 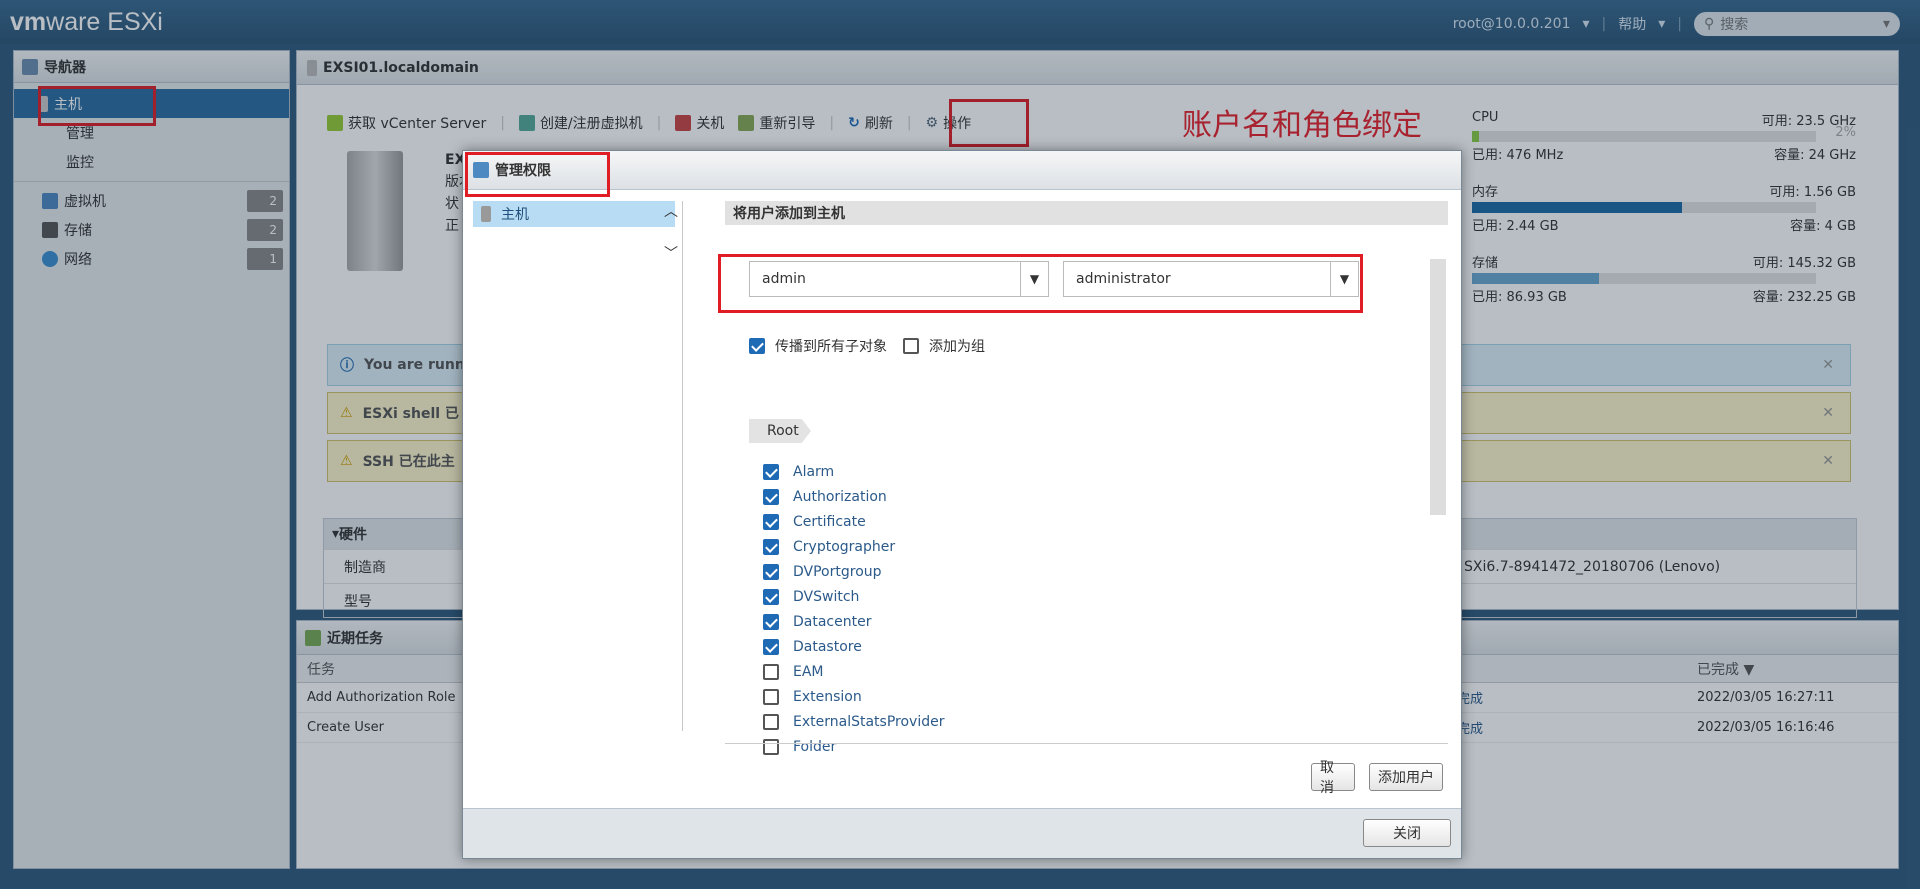 What do you see at coordinates (757, 346) in the screenshot?
I see `propagate-checkbox` at bounding box center [757, 346].